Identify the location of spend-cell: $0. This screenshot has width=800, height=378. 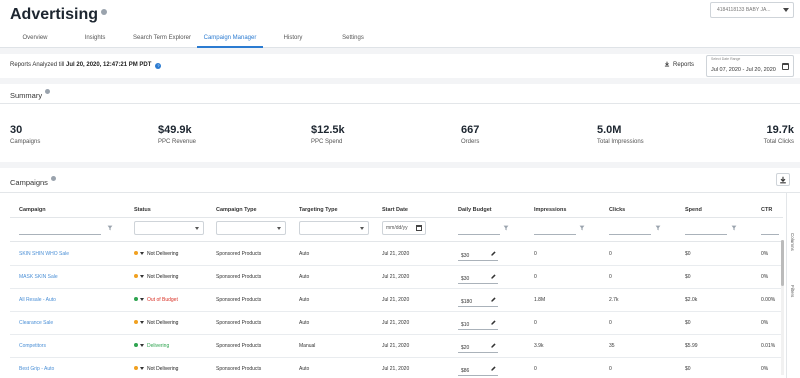
(688, 254).